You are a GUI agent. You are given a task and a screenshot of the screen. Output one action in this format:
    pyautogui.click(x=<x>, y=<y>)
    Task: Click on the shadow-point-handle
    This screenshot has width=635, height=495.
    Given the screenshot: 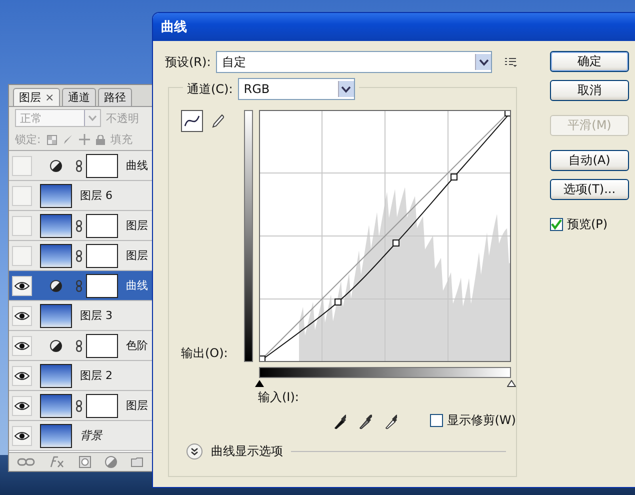 What is the action you would take?
    pyautogui.click(x=259, y=383)
    